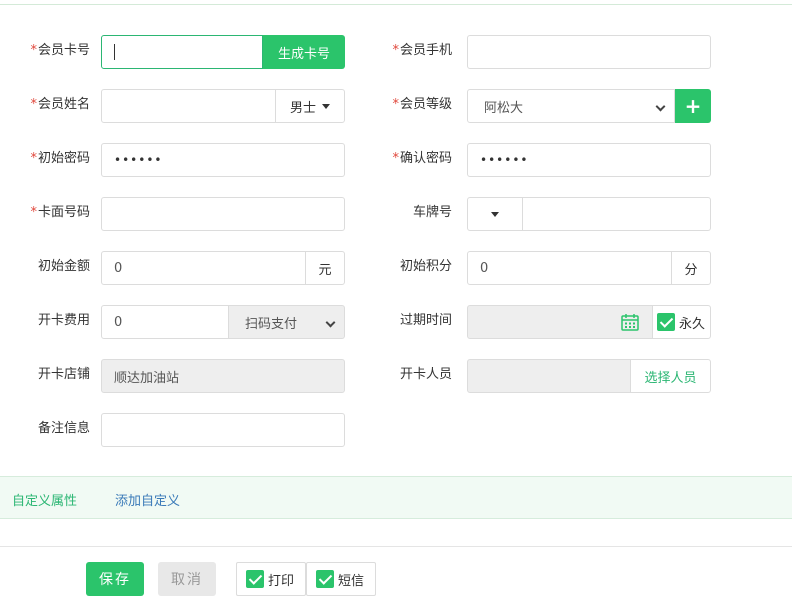 The image size is (792, 603). Describe the element at coordinates (425, 50) in the screenshot. I see `phone-label-text: 会员手机` at that location.